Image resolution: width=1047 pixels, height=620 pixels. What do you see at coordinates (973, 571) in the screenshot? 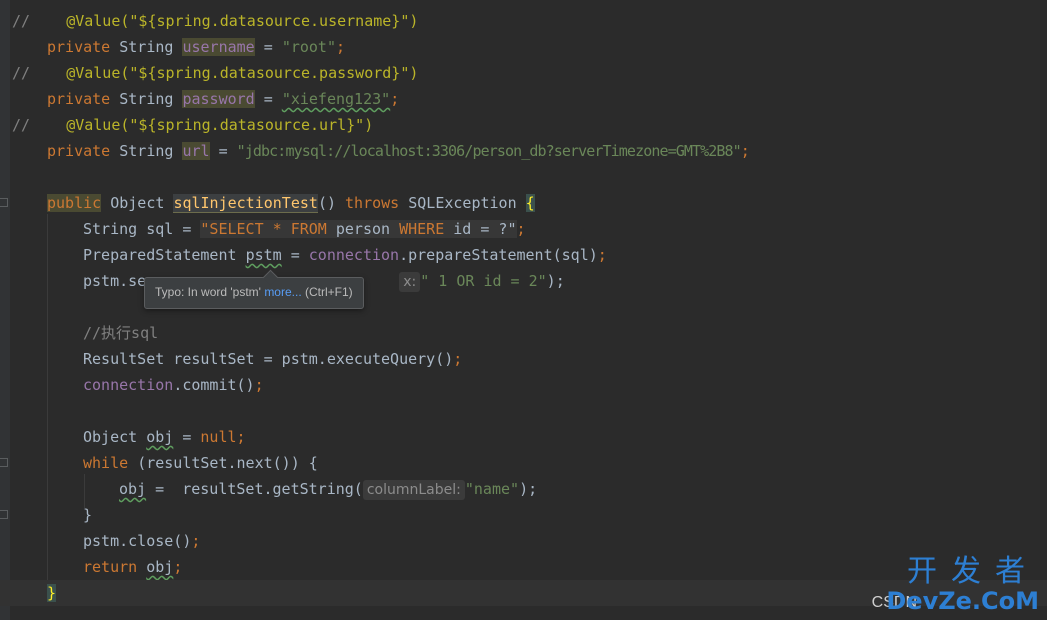
I see `watermark-chinese: 开发者` at bounding box center [973, 571].